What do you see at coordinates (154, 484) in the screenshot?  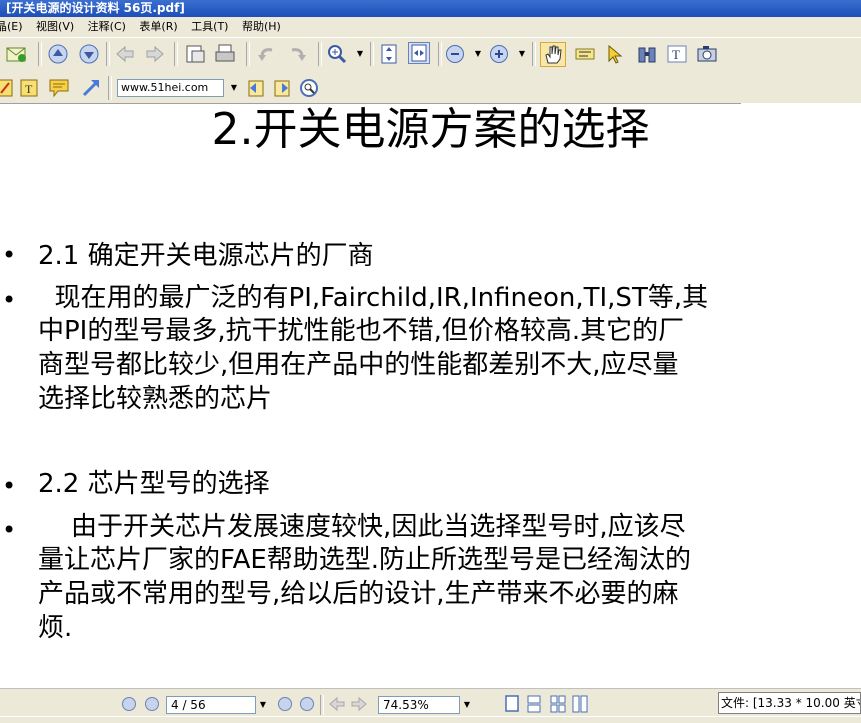 I see `section-heading-2-2: 2.2 芯片型号的选择` at bounding box center [154, 484].